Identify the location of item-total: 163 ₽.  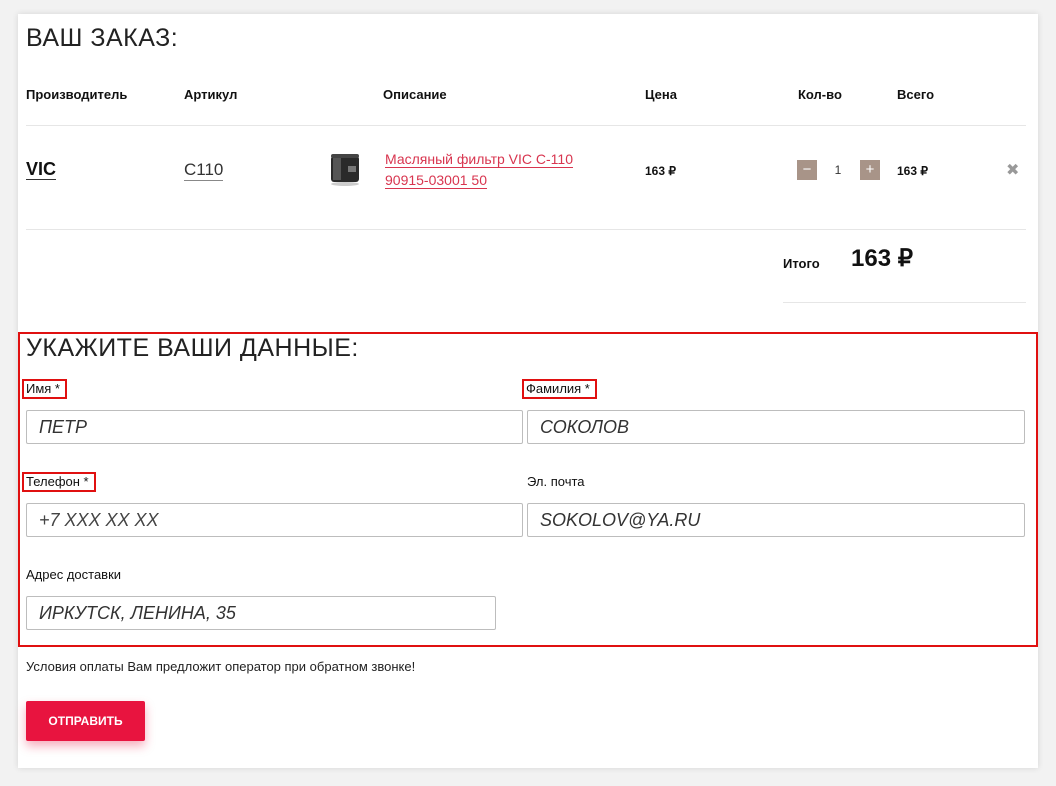
(912, 171).